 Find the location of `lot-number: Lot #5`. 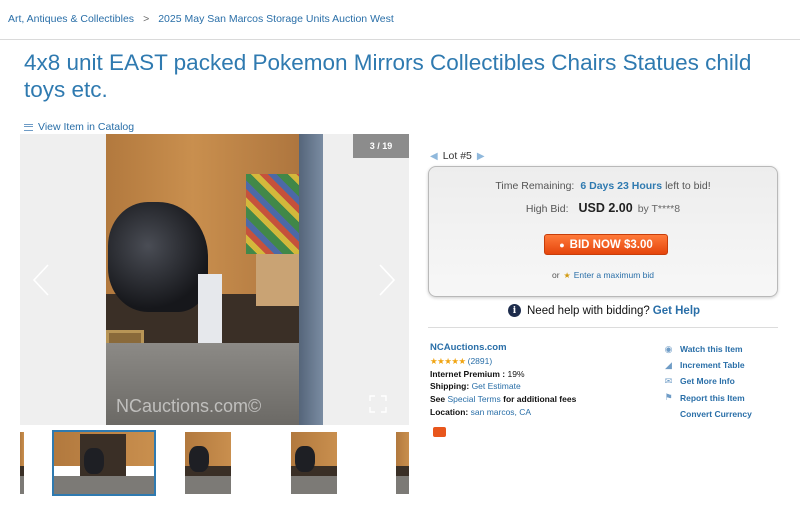

lot-number: Lot #5 is located at coordinates (457, 156).